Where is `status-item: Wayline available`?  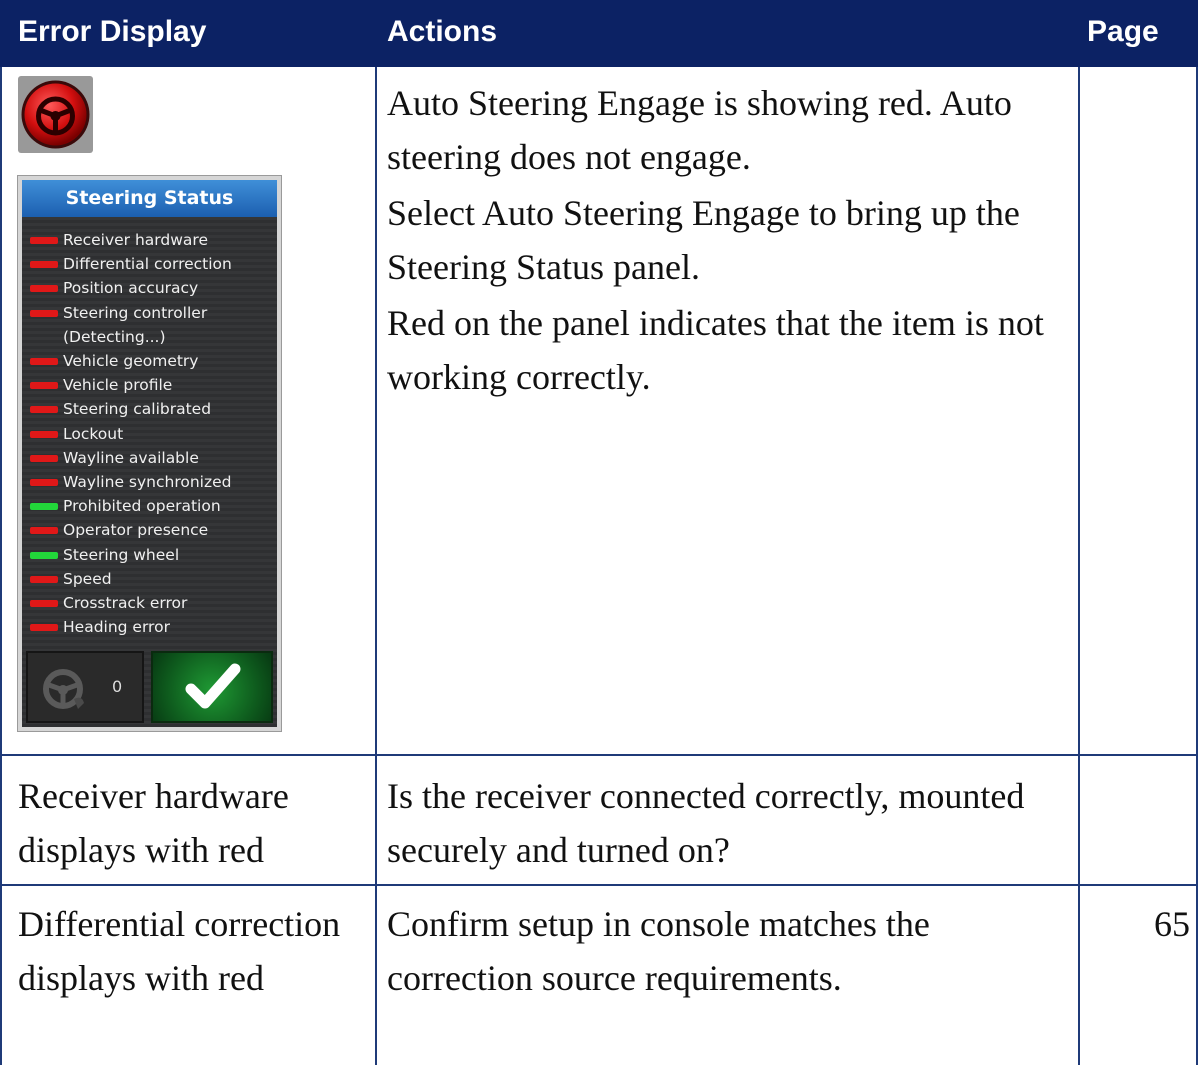
status-item: Wayline available is located at coordinates (131, 458).